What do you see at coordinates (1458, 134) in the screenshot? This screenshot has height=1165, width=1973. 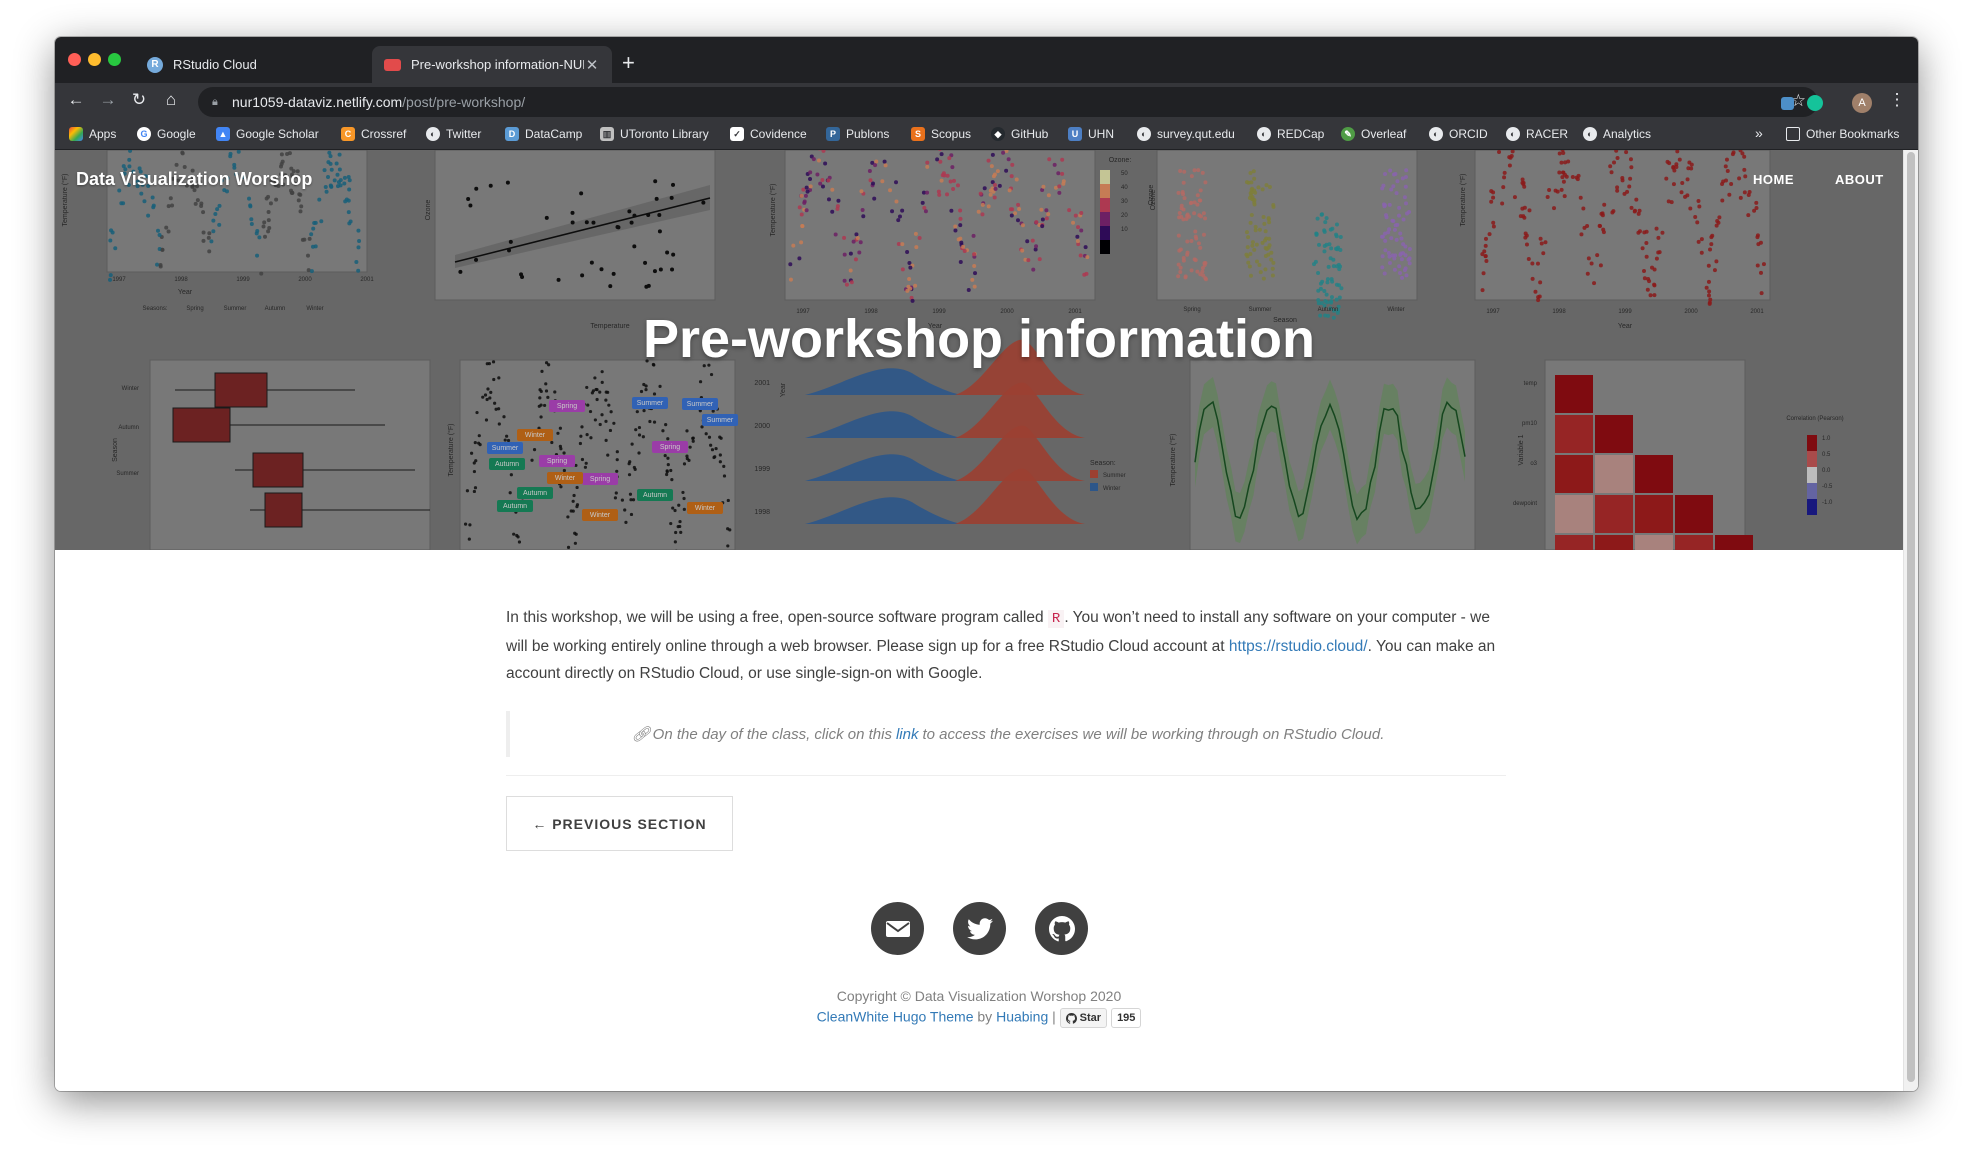 I see `bookmark-orcid: ◐ ORCID` at bounding box center [1458, 134].